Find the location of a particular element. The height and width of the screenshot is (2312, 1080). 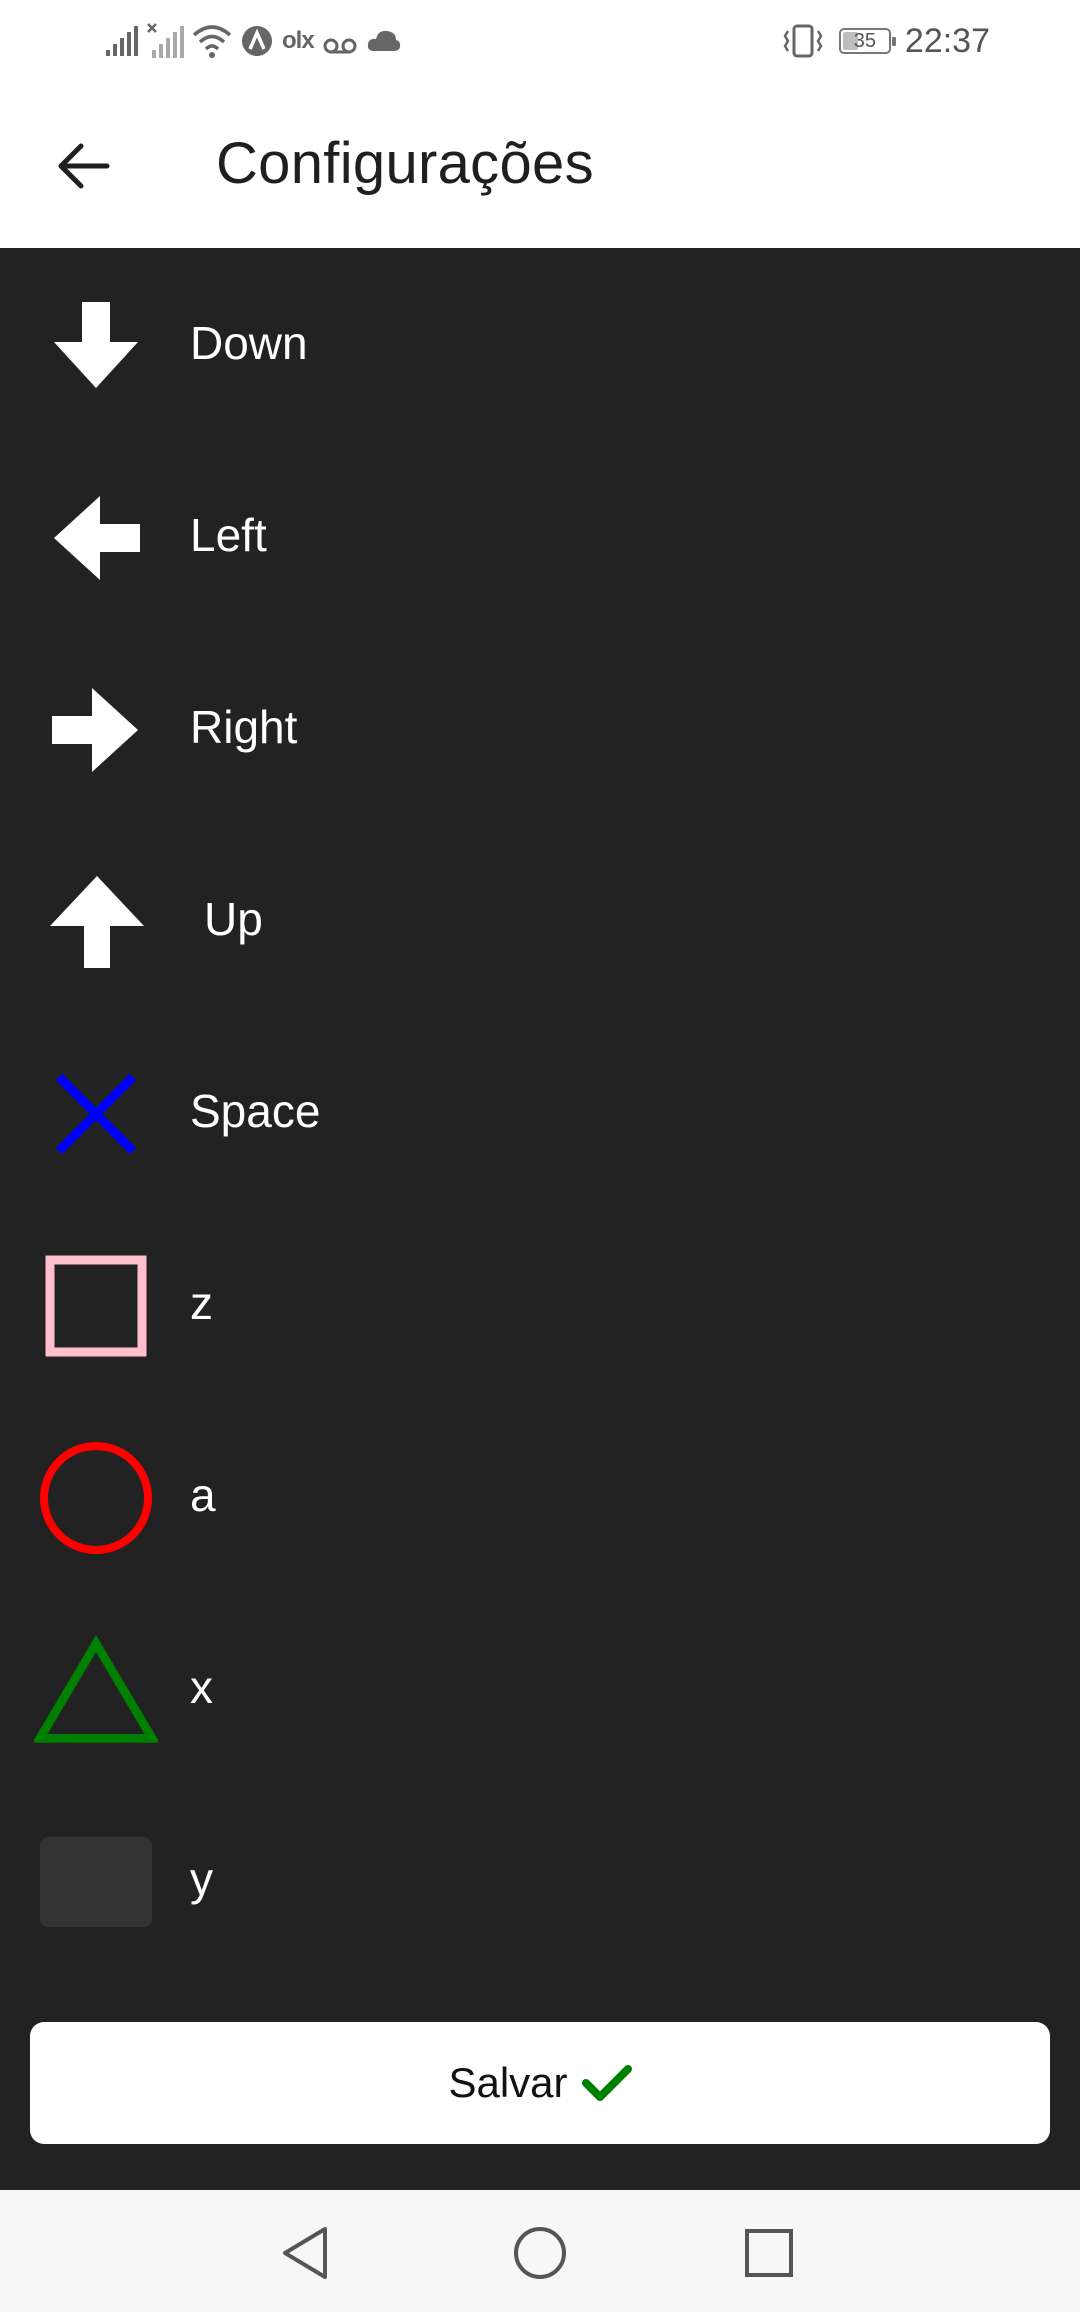

mapping-label: Left is located at coordinates (228, 535).